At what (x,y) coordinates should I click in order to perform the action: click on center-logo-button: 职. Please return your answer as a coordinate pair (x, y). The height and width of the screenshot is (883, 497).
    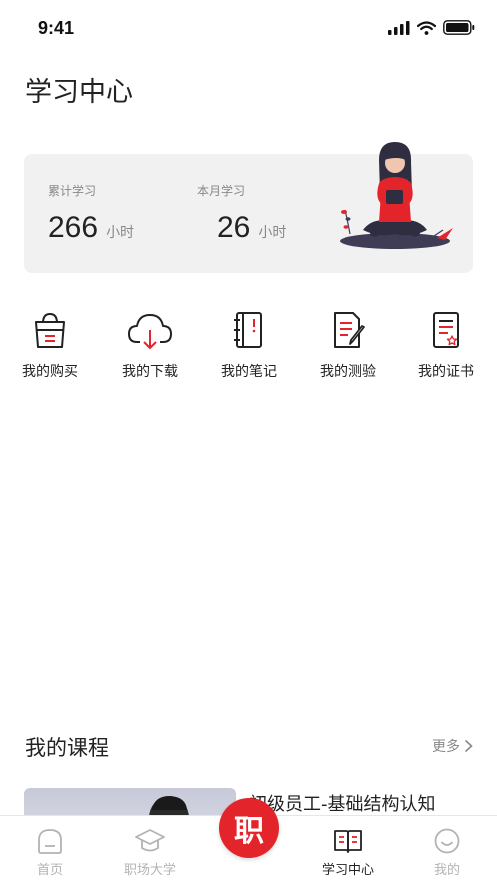
    Looking at the image, I should click on (249, 828).